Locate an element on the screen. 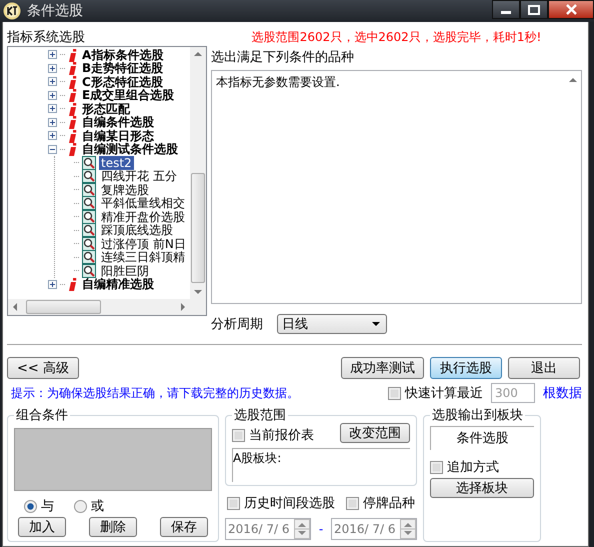  tree-item: 精准开盘价选股 is located at coordinates (143, 217).